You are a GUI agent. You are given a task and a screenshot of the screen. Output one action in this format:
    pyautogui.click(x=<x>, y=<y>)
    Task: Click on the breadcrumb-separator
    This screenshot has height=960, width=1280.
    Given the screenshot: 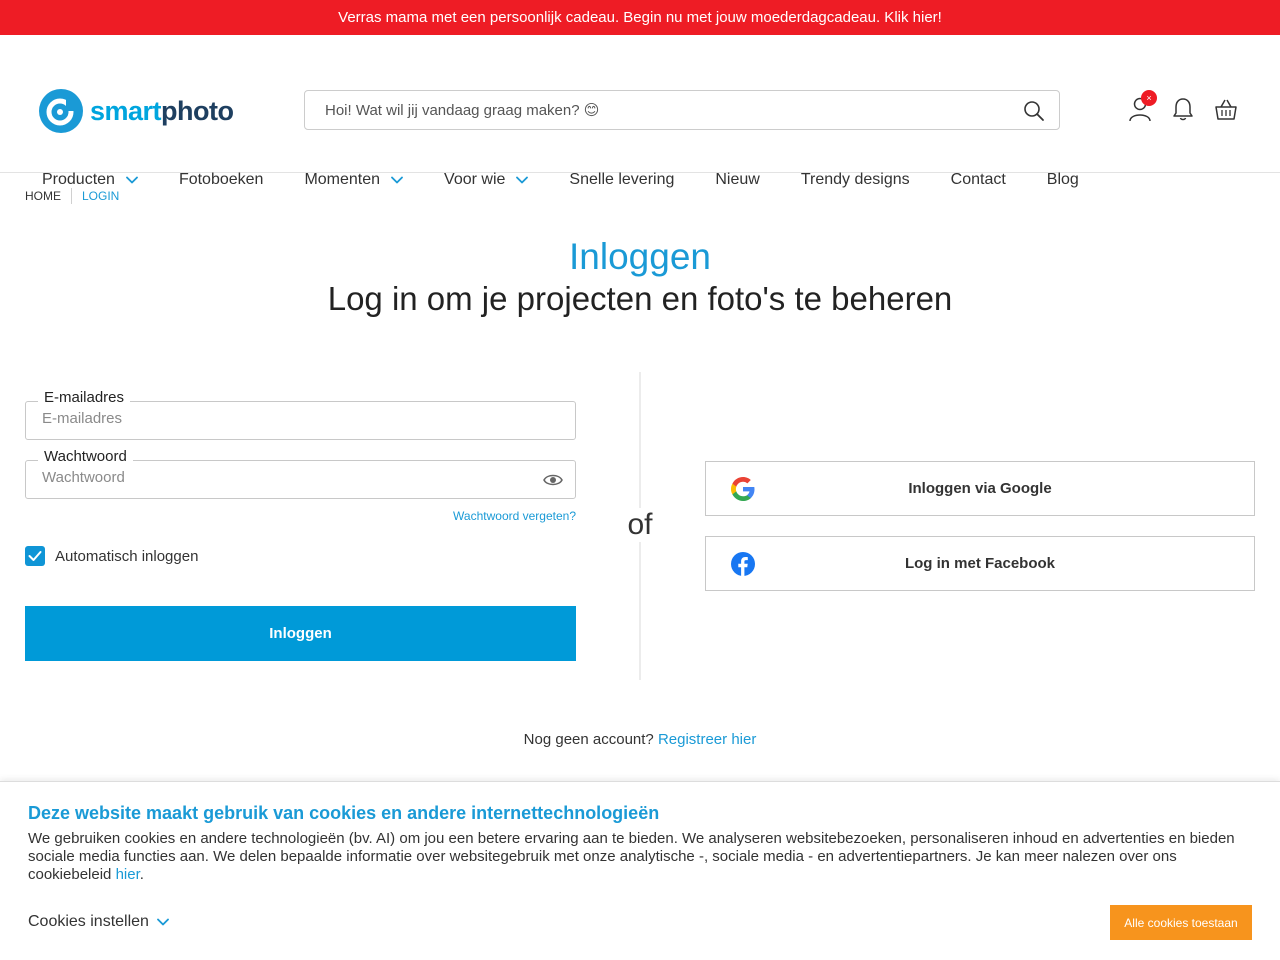 What is the action you would take?
    pyautogui.click(x=71, y=196)
    